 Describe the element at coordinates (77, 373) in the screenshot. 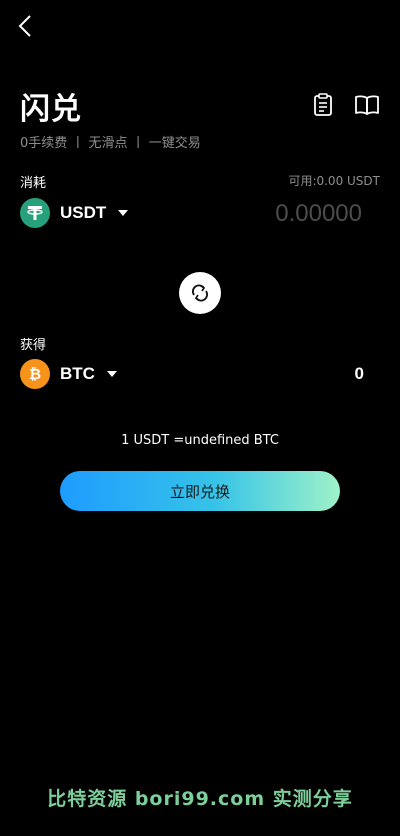

I see `receive-coin-name: BTC` at that location.